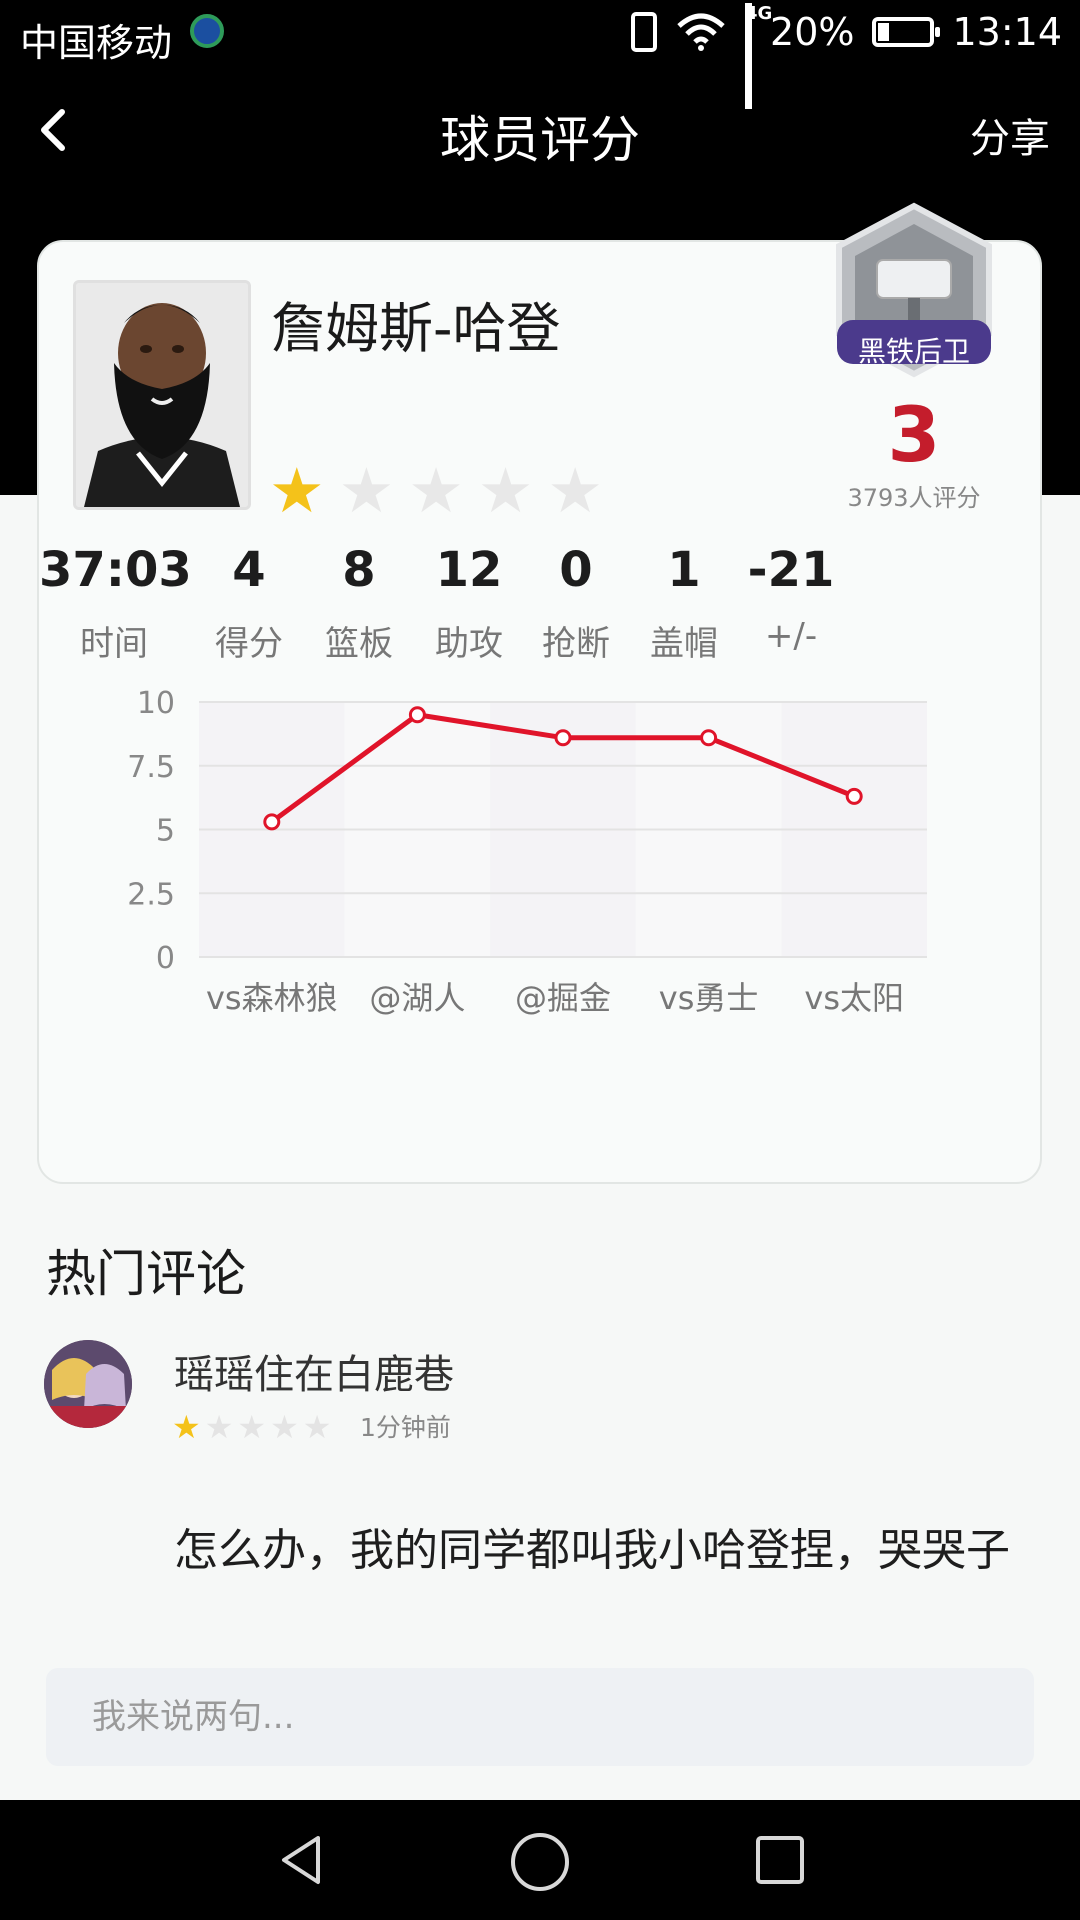 Image resolution: width=1080 pixels, height=1920 pixels. What do you see at coordinates (906, 32) in the screenshot?
I see `battery-icon` at bounding box center [906, 32].